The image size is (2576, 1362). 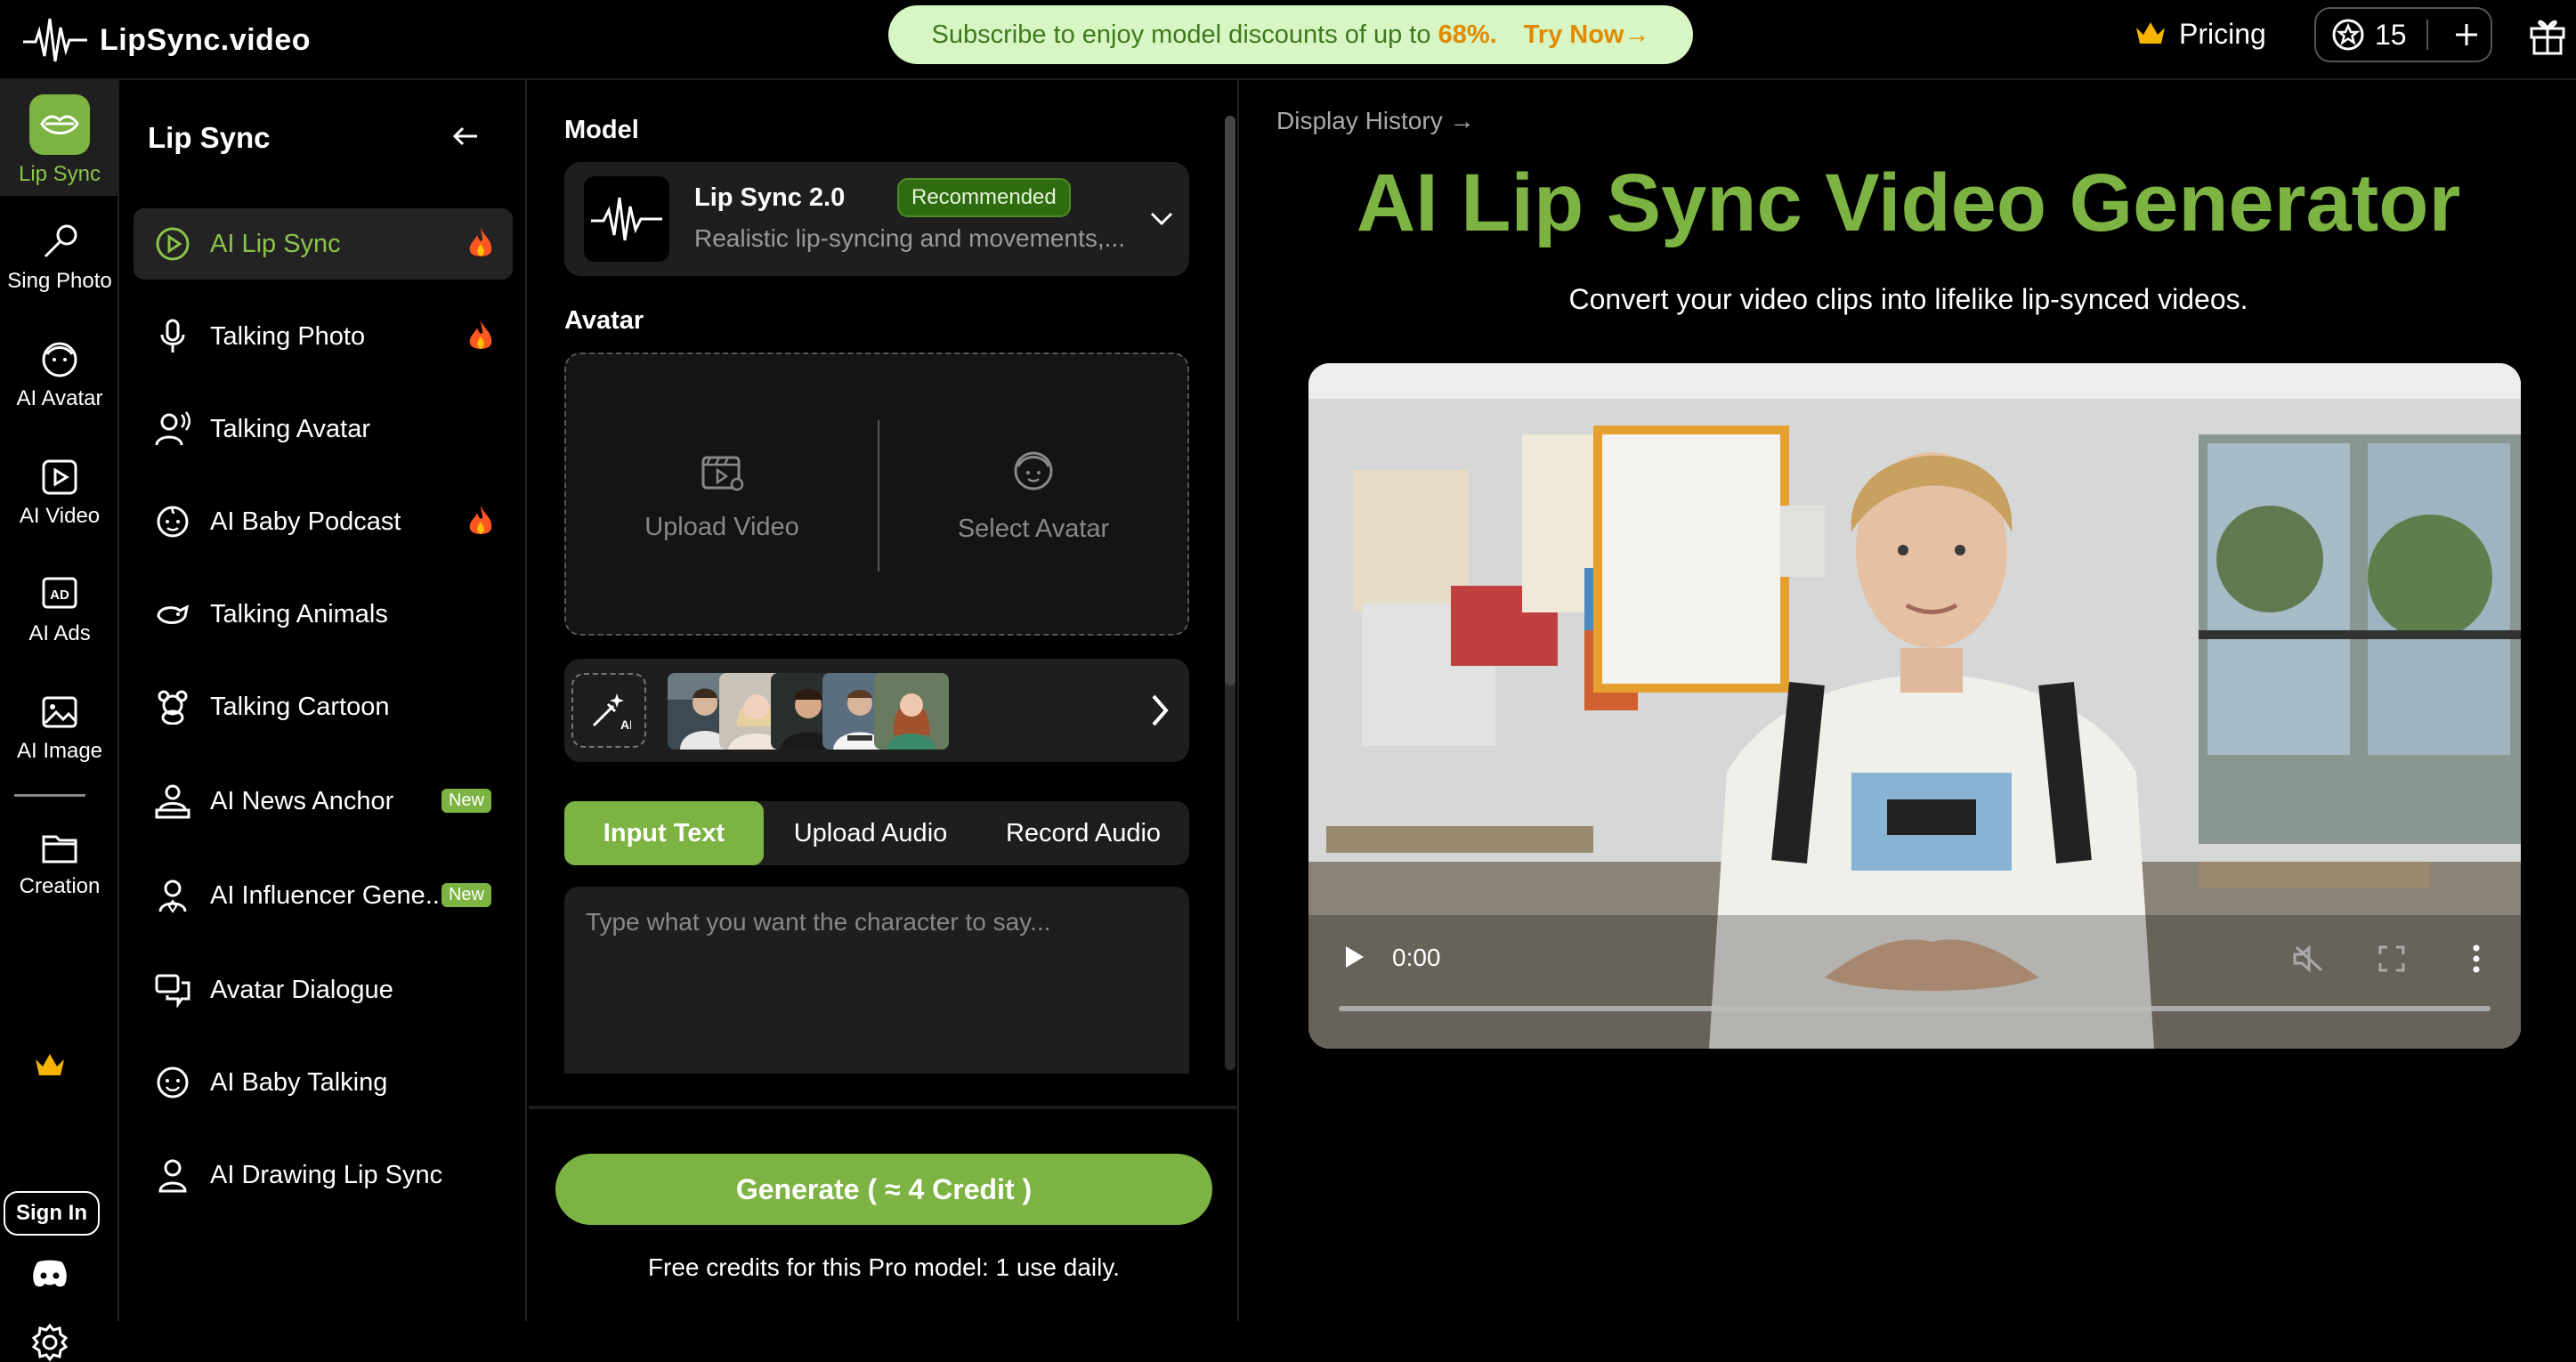 I want to click on gift-icon, so click(x=2547, y=34).